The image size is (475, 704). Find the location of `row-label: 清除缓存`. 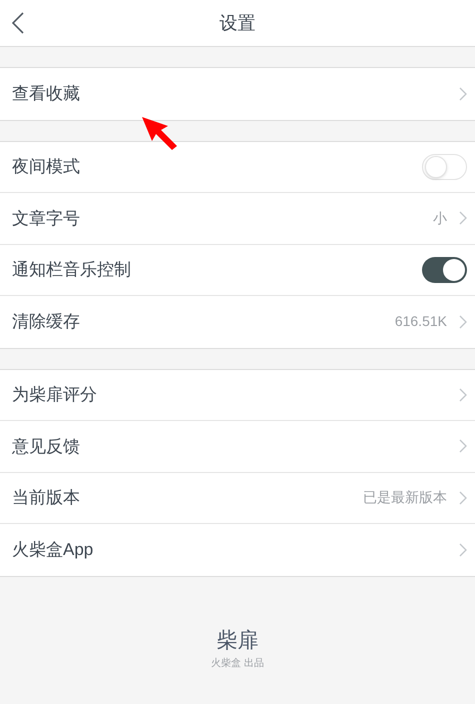

row-label: 清除缓存 is located at coordinates (46, 322).